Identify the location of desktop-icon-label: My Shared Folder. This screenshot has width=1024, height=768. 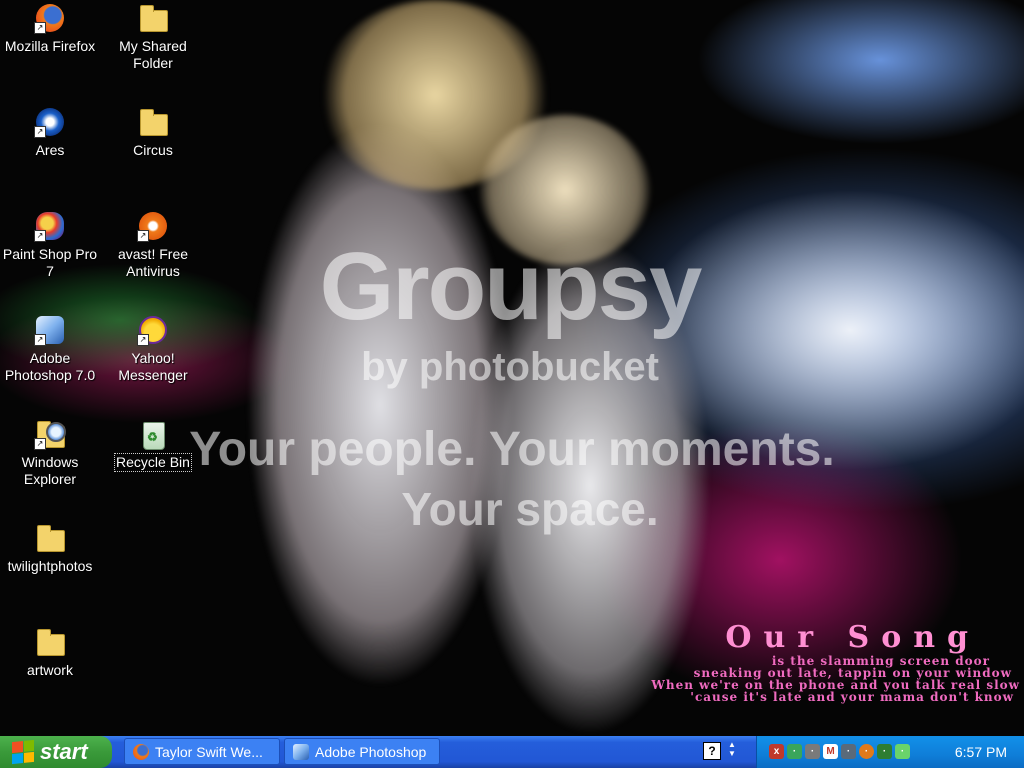
(153, 54).